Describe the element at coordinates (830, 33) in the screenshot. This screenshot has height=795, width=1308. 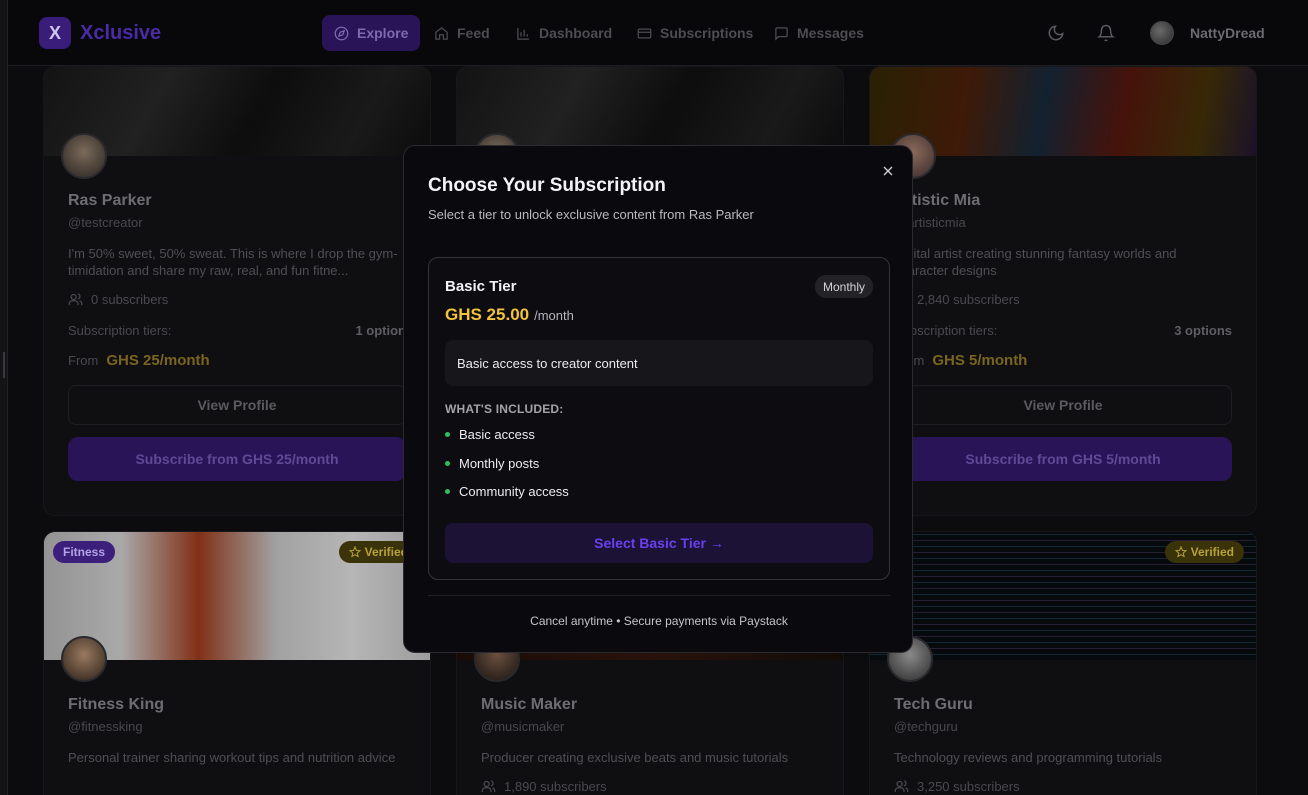
I see `nav-messages-label: Messages` at that location.